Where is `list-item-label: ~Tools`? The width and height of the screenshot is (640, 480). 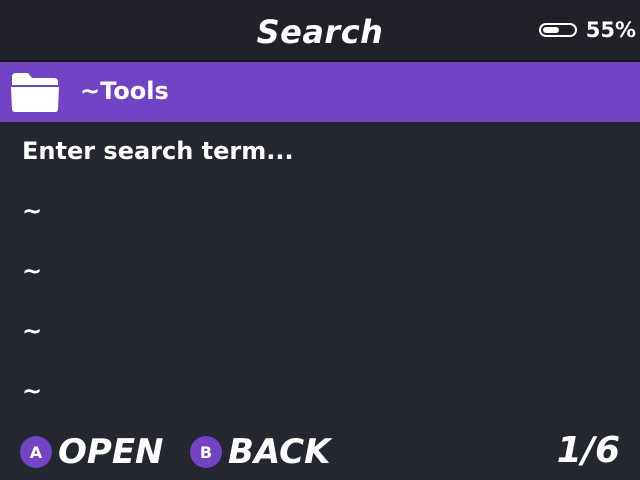 list-item-label: ~Tools is located at coordinates (124, 91).